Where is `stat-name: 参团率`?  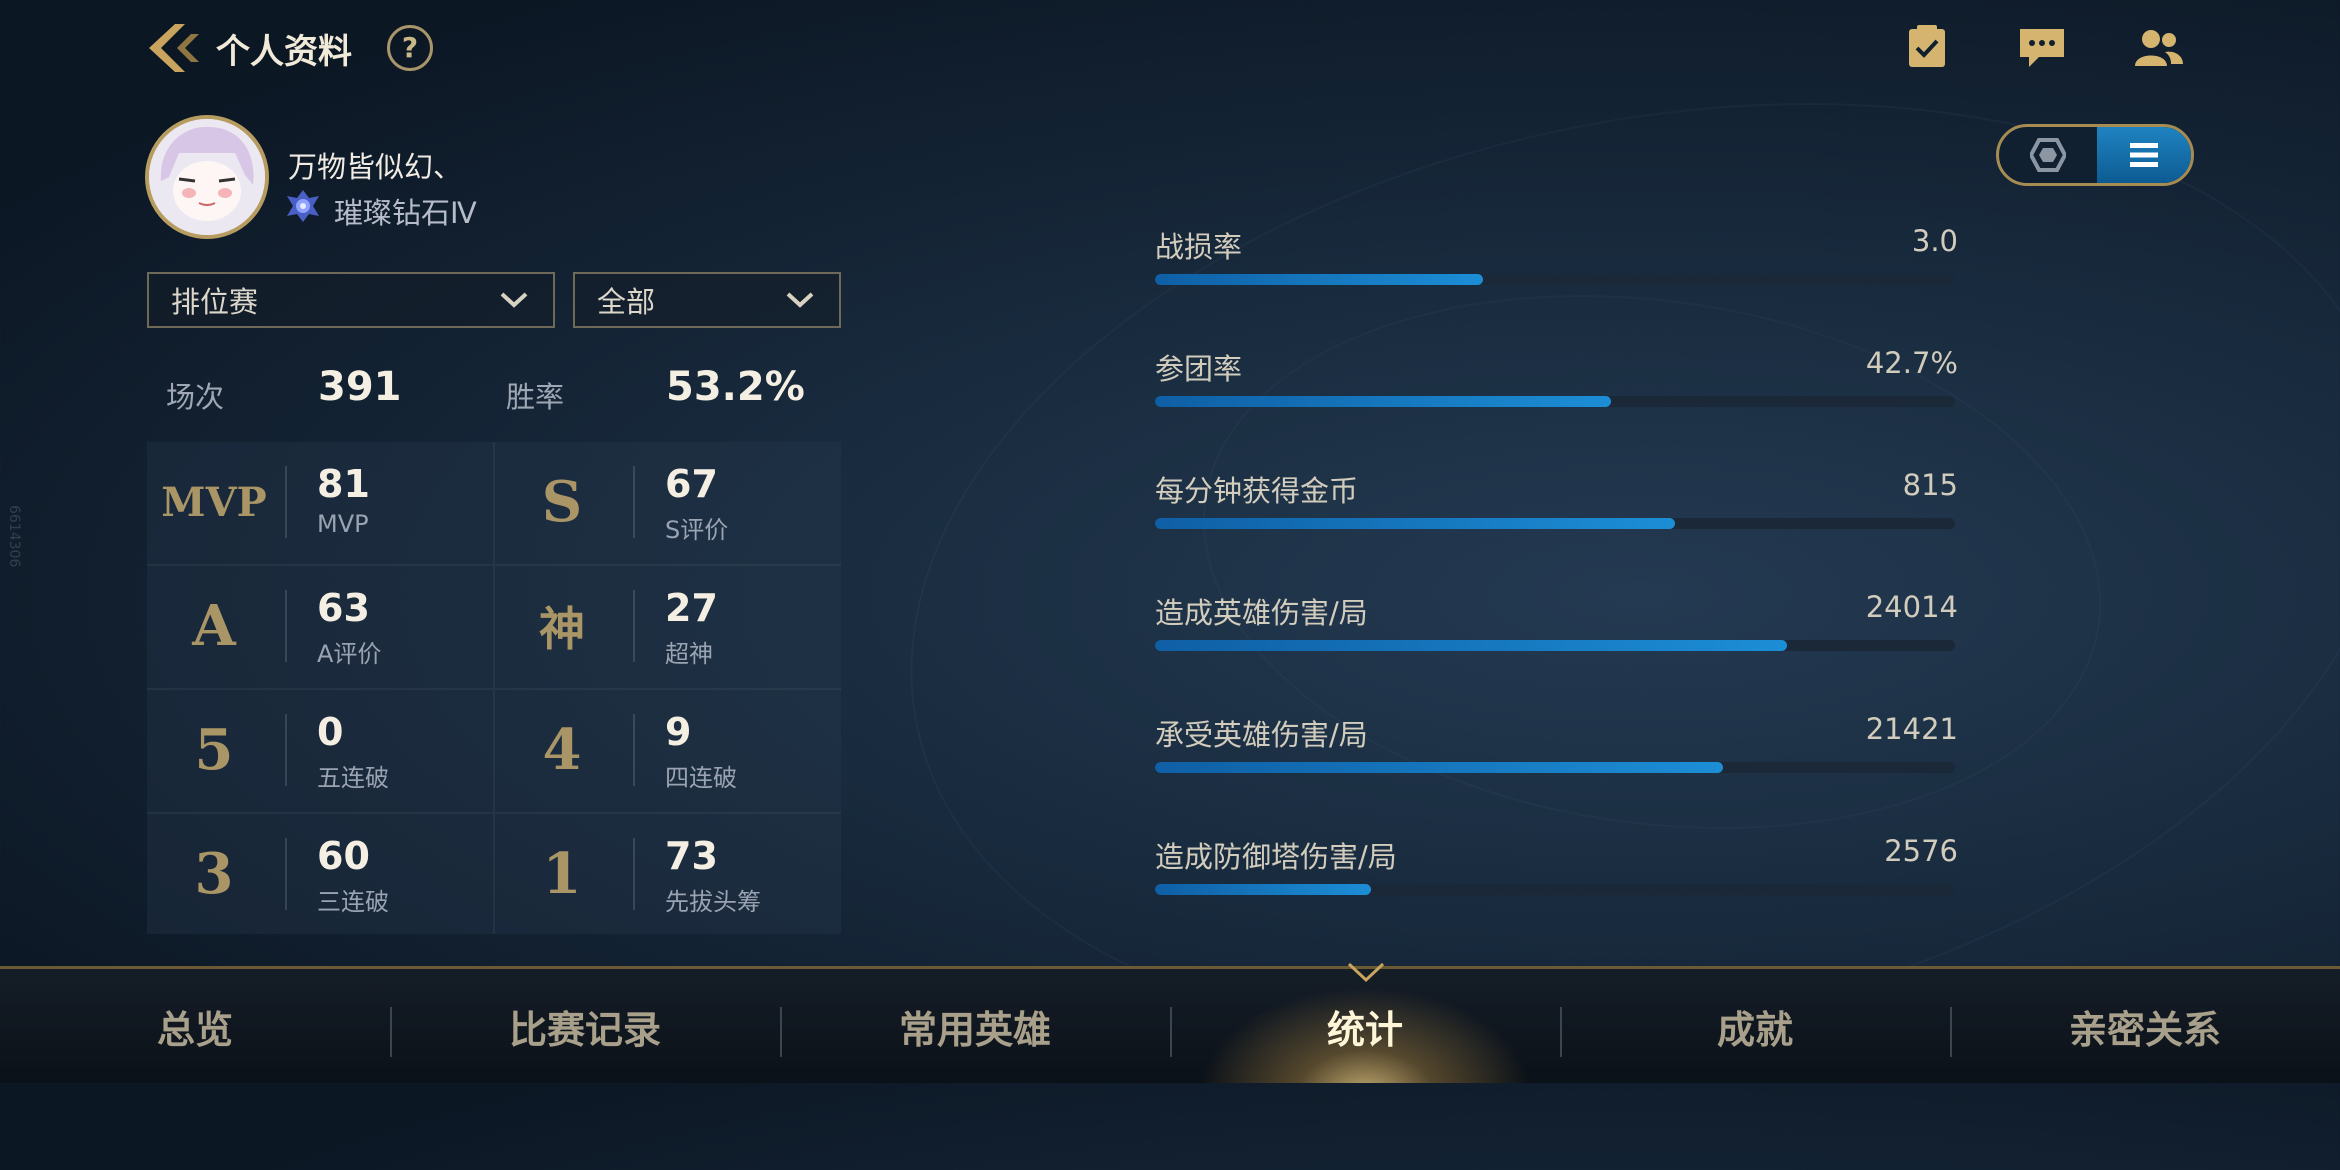 stat-name: 参团率 is located at coordinates (1199, 369).